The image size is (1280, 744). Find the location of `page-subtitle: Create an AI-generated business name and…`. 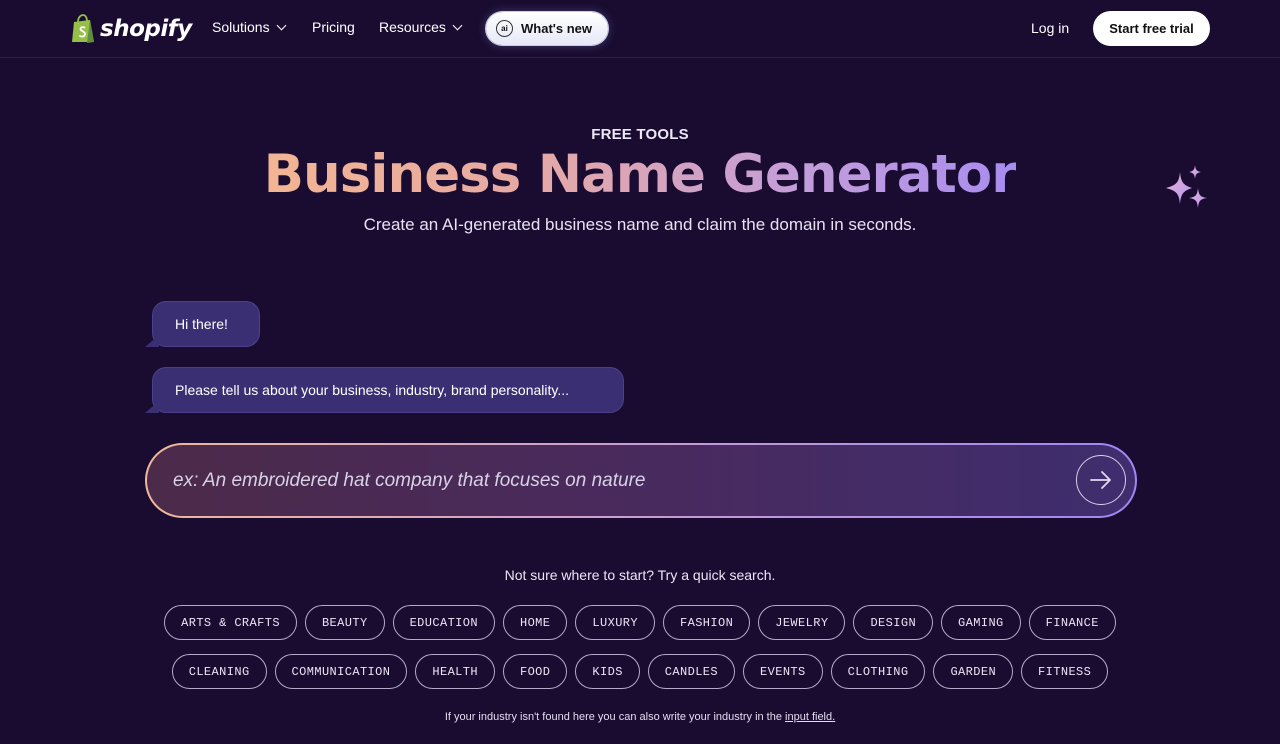

page-subtitle: Create an AI-generated business name and… is located at coordinates (640, 224).